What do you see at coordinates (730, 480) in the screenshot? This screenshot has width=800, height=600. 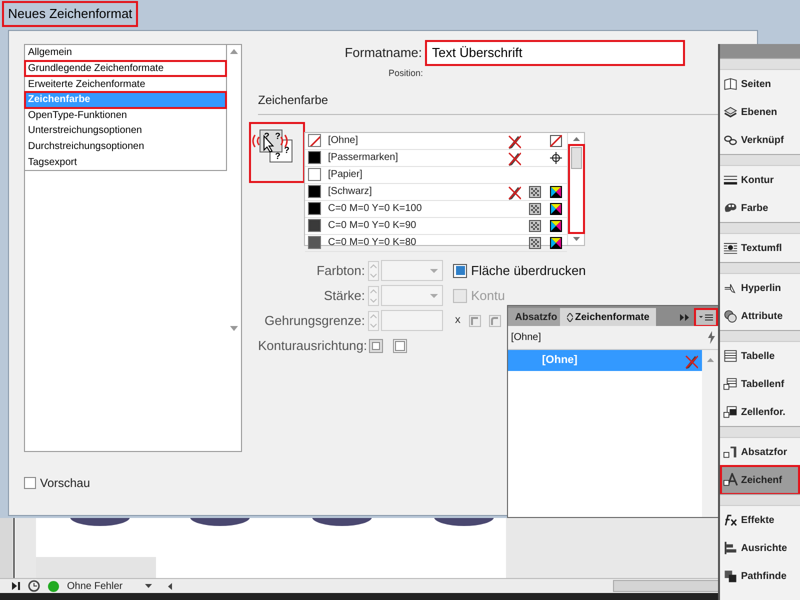 I see `character-style-icon` at bounding box center [730, 480].